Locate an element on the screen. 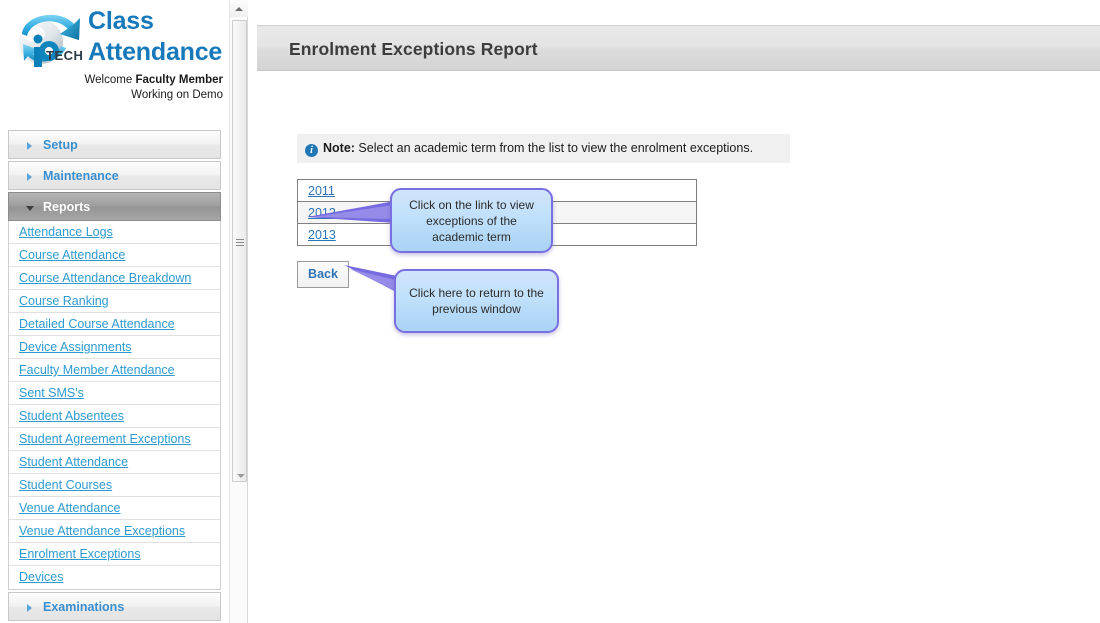 The width and height of the screenshot is (1100, 623). sidebar-group-examinations: Examinations is located at coordinates (114, 606).